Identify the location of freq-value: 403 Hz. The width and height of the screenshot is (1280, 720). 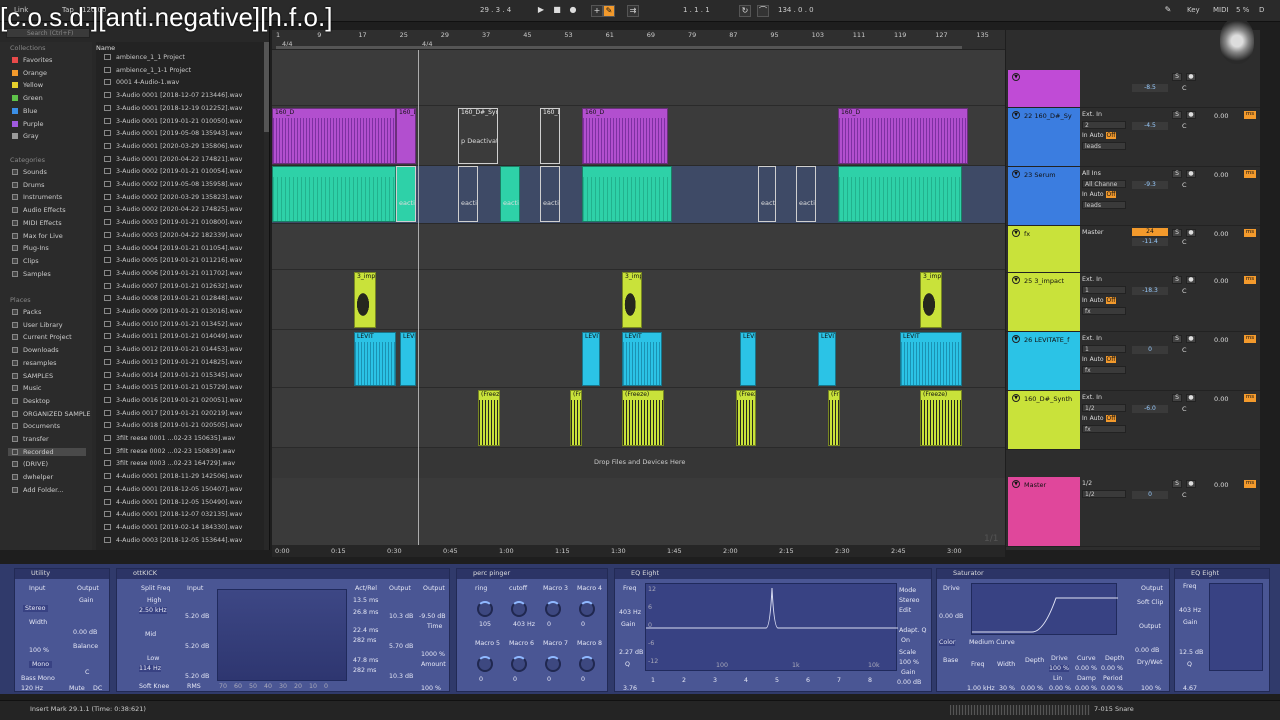
(1190, 610).